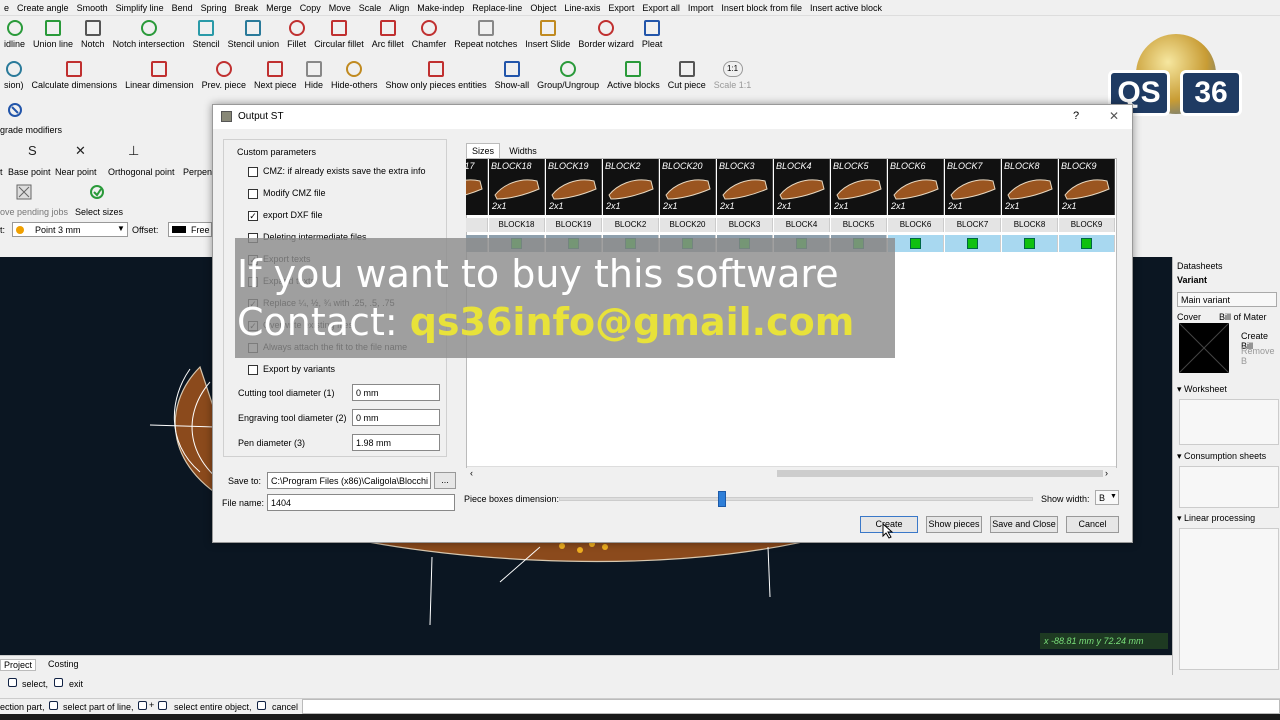 The width and height of the screenshot is (1280, 720). I want to click on block-column: BLOCK7 2x1 BLOCK7, so click(973, 208).